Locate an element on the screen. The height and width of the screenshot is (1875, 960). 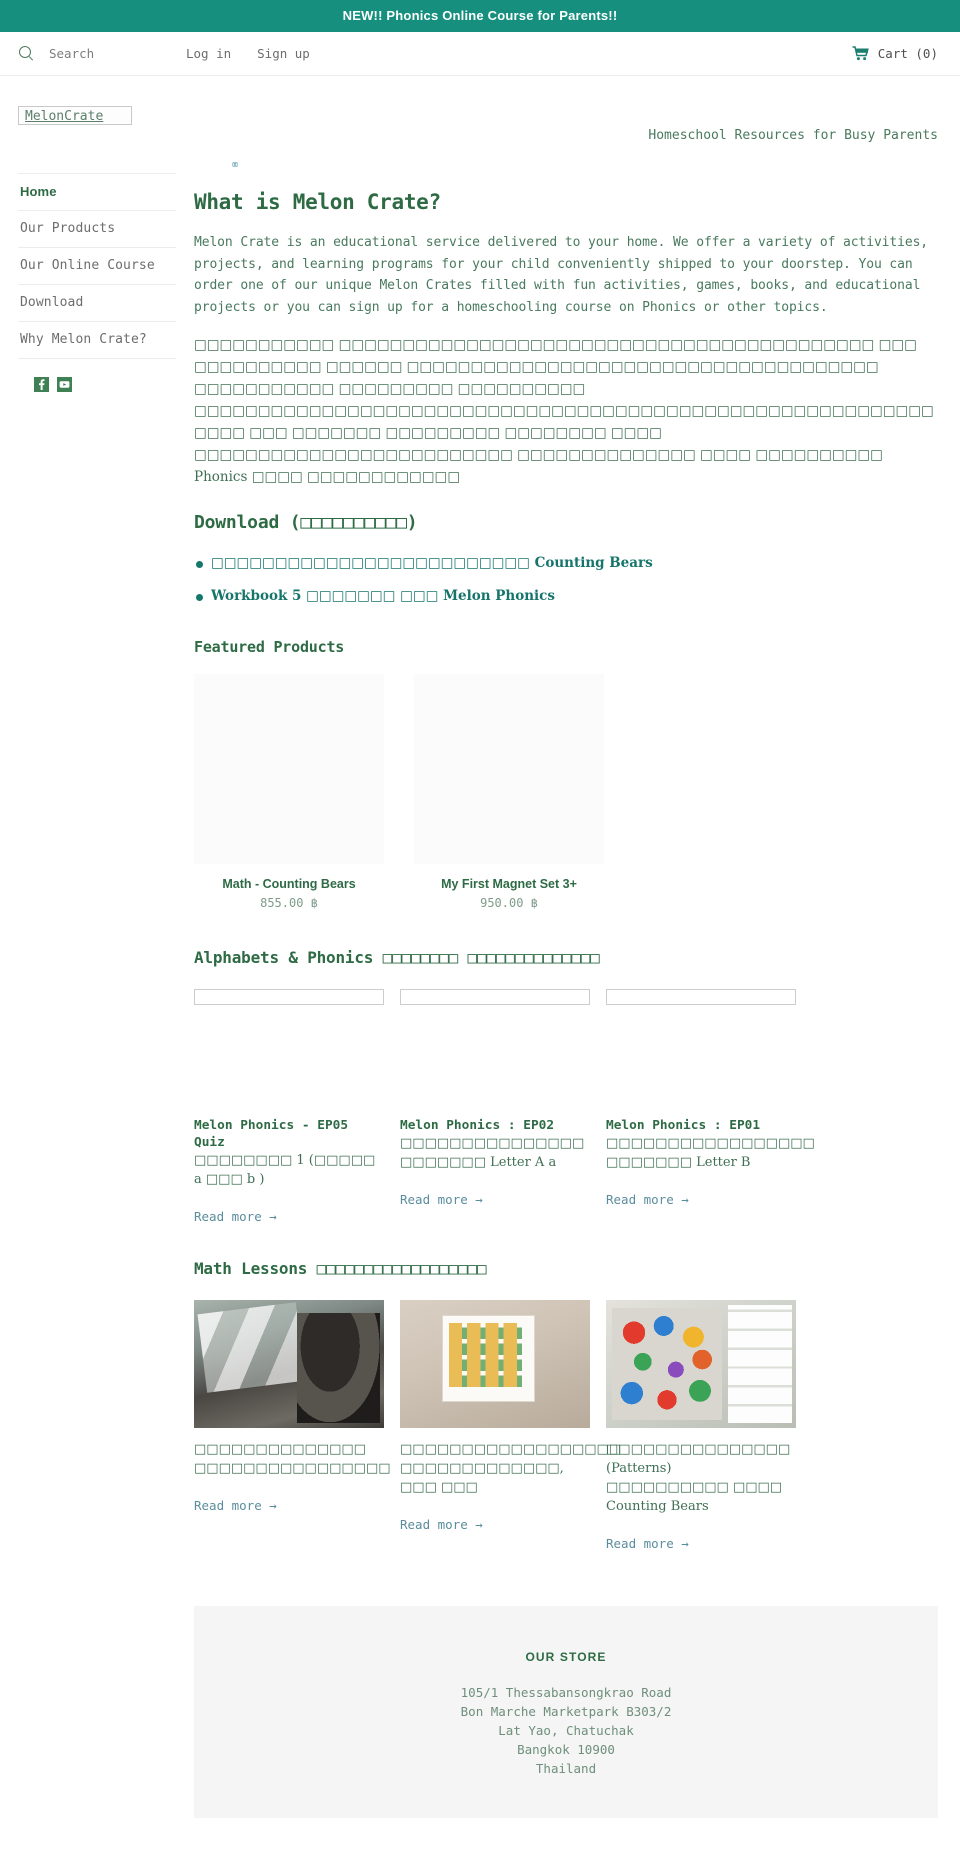
sidebar-item-home: Home is located at coordinates (97, 192).